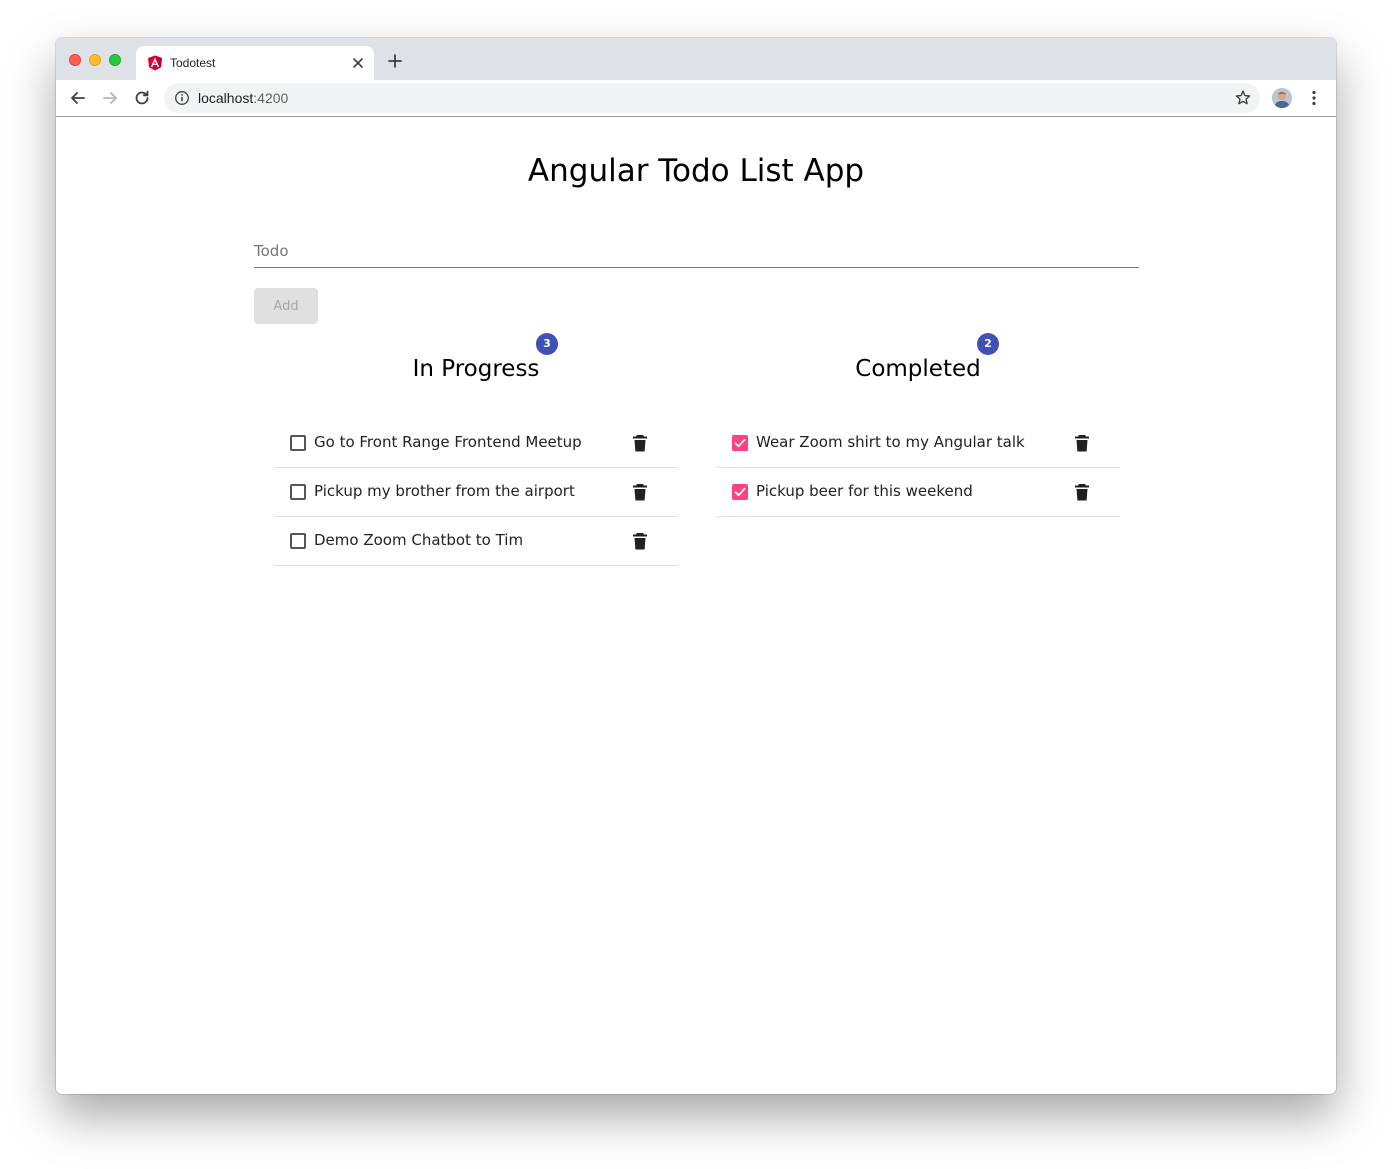  Describe the element at coordinates (95, 60) in the screenshot. I see `minimize-window-button` at that location.